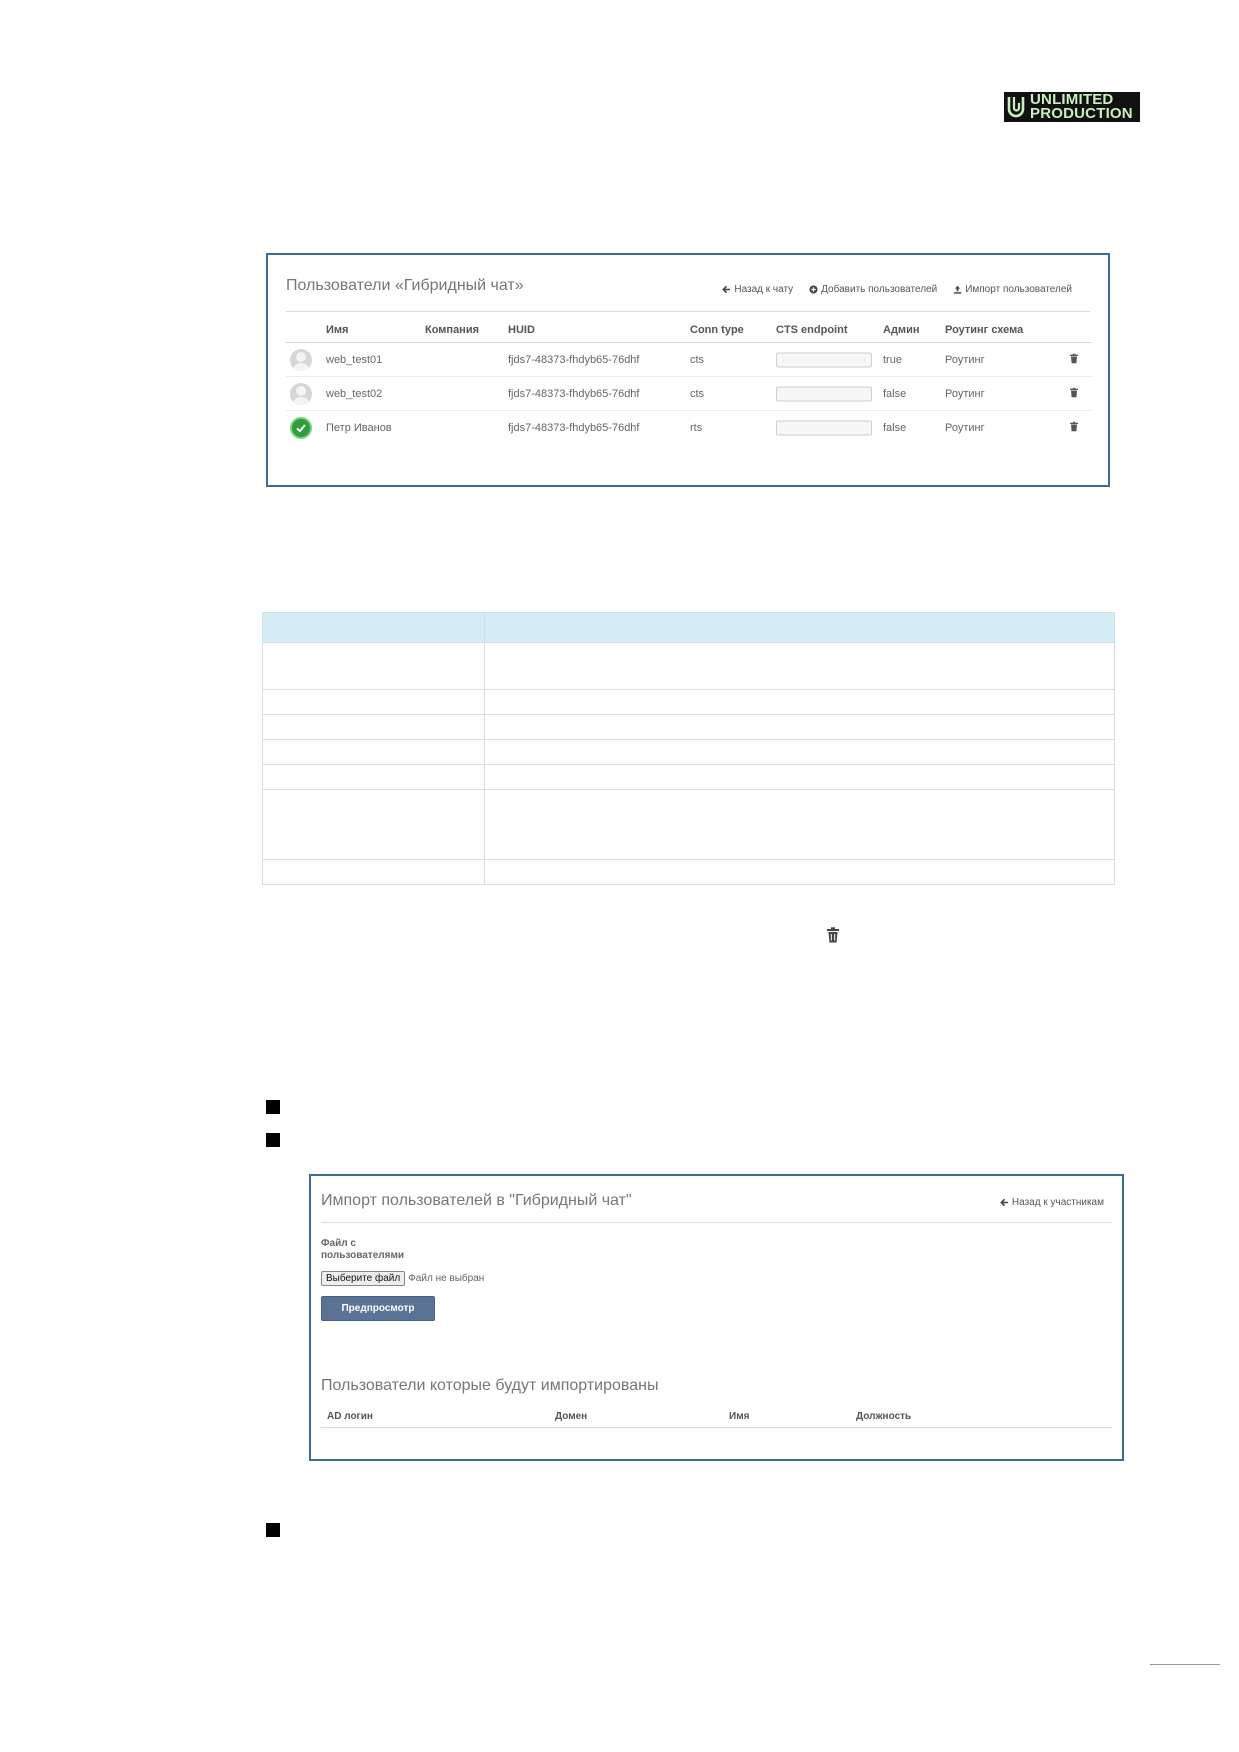  What do you see at coordinates (490, 1385) in the screenshot?
I see `import-list-title: Пользователи которые будут импортированы` at bounding box center [490, 1385].